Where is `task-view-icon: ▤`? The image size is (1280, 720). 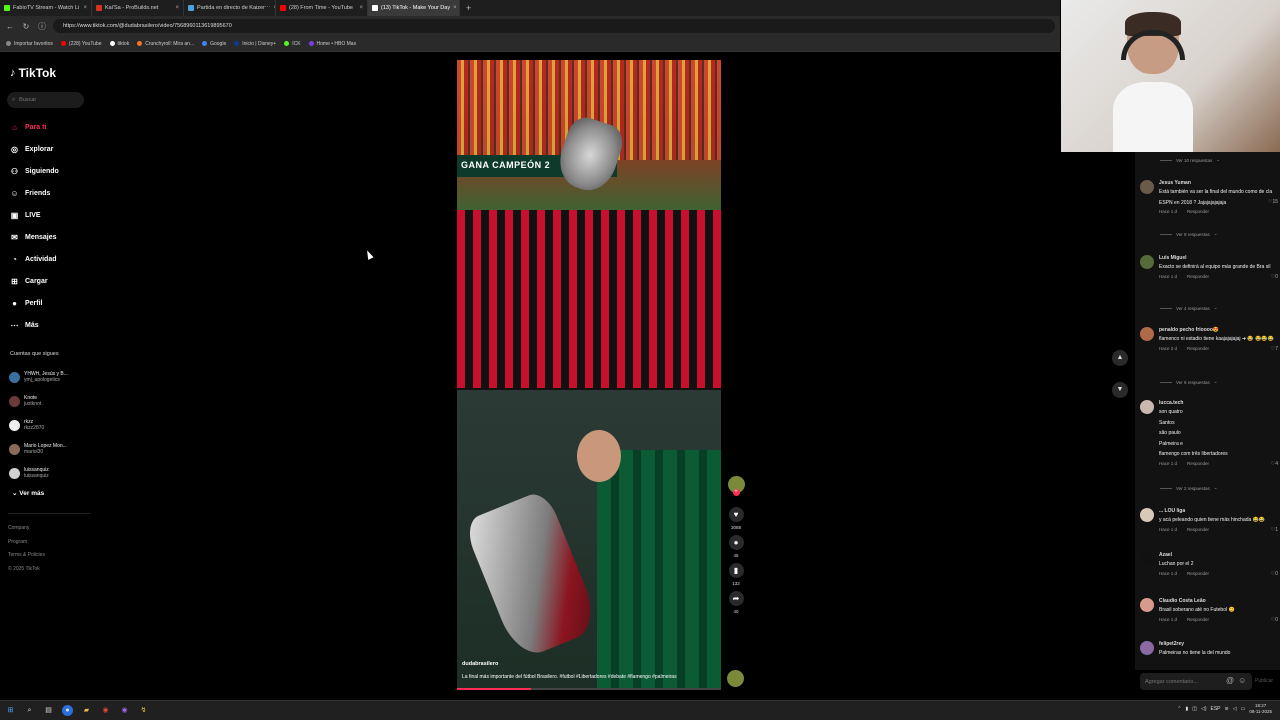 task-view-icon: ▤ is located at coordinates (48, 710).